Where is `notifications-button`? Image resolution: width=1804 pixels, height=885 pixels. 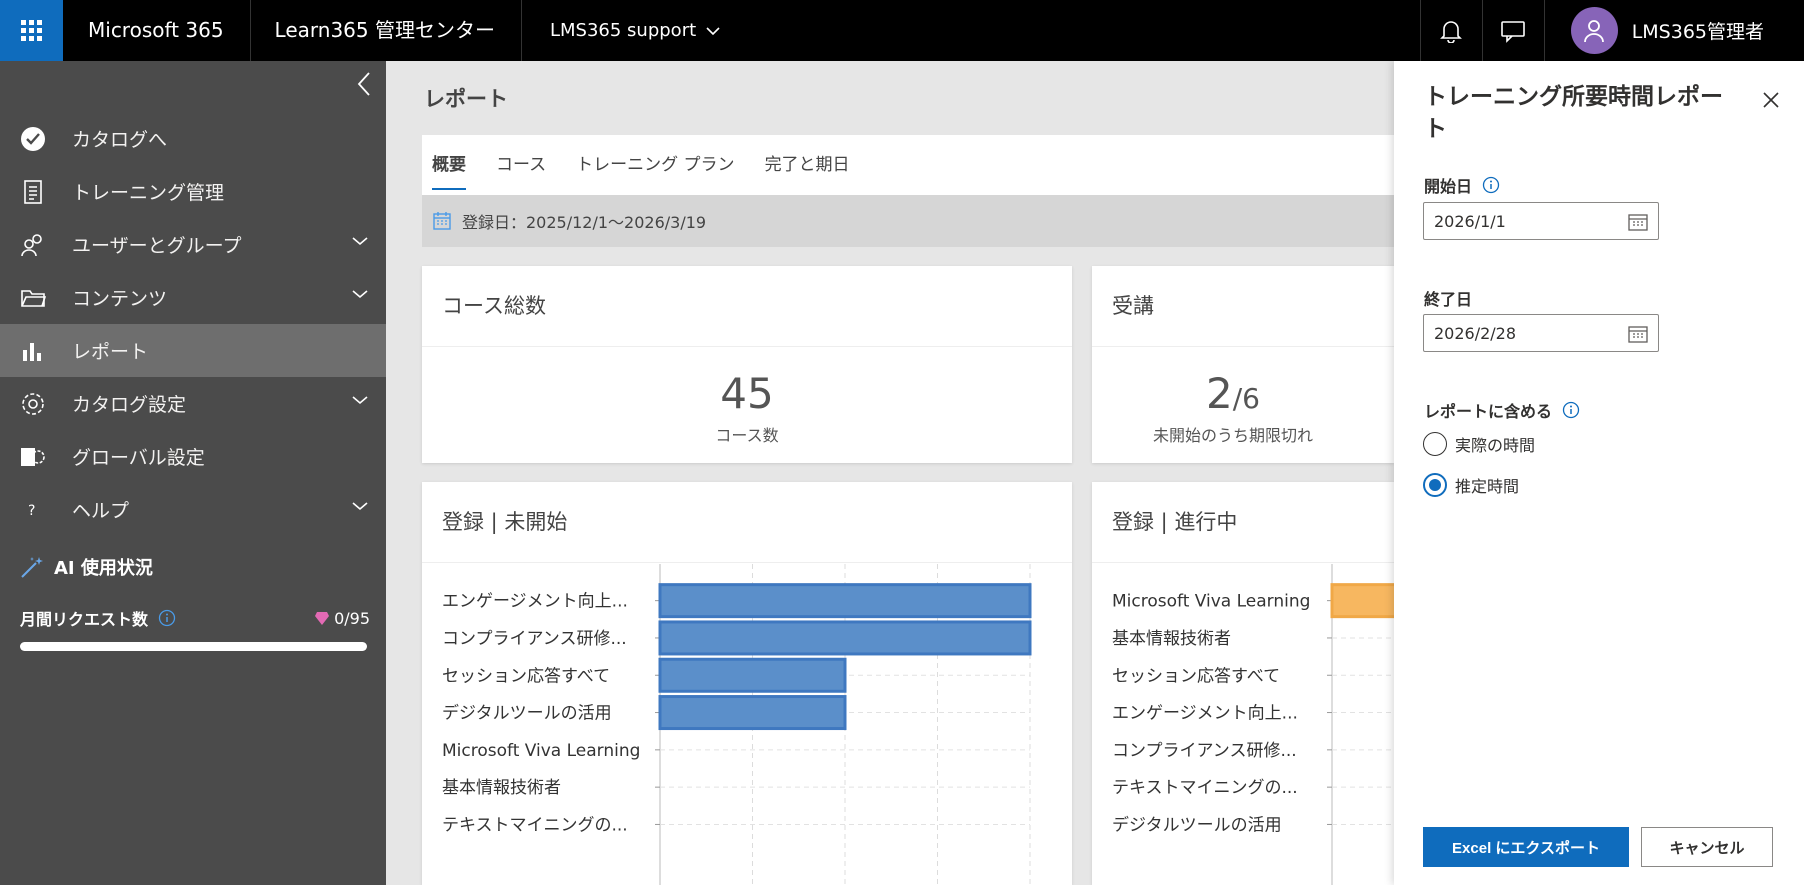
notifications-button is located at coordinates (1450, 30).